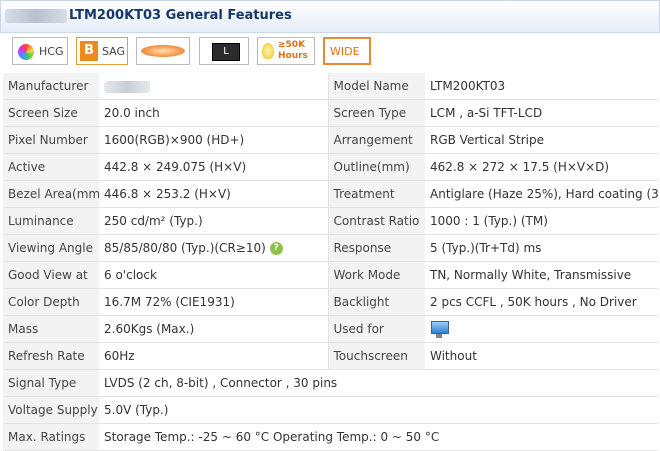 The image size is (660, 451). I want to click on spec-label: Luminance, so click(51, 221).